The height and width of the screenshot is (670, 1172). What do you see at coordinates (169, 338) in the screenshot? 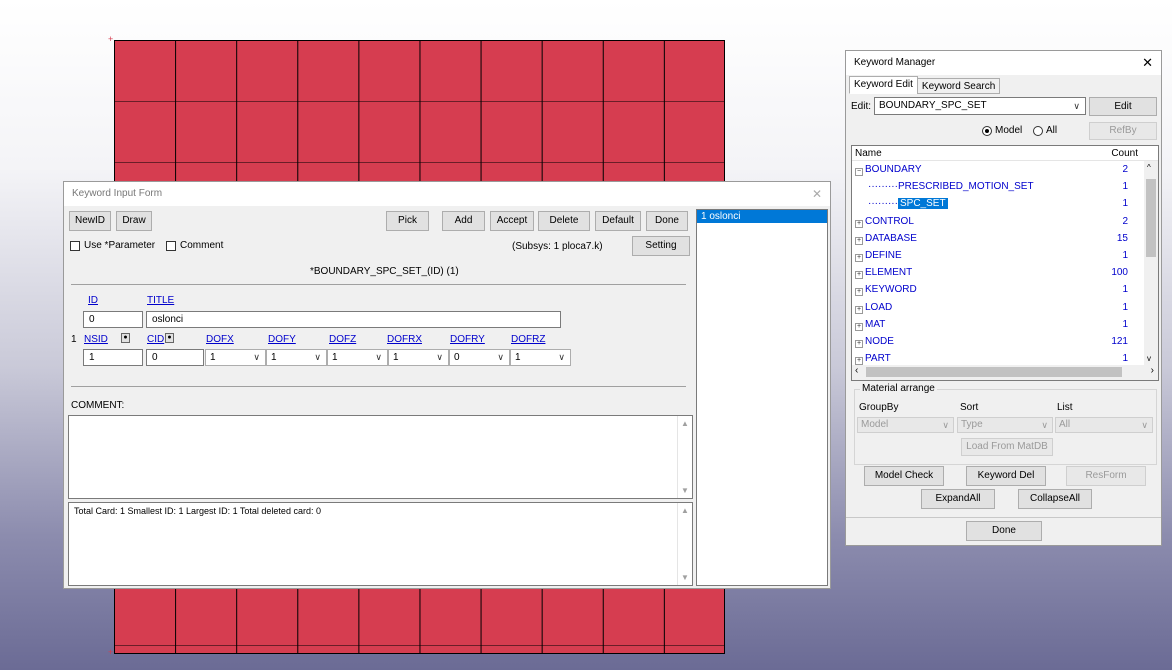
I see `cid-pick-icon: ●` at bounding box center [169, 338].